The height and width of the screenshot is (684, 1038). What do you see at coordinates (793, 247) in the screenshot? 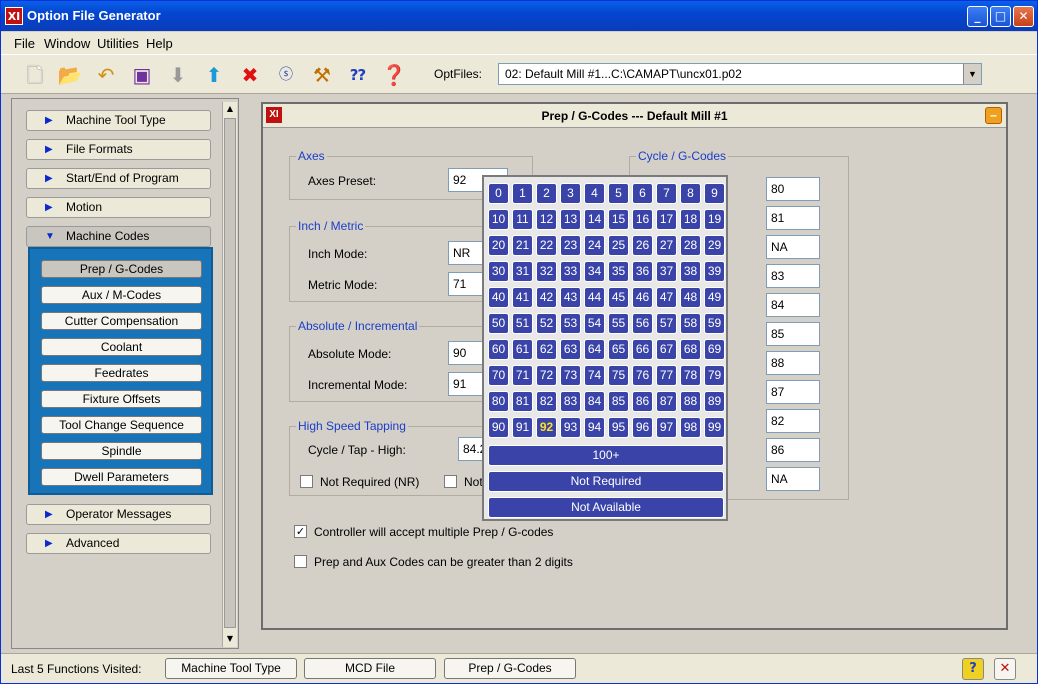
I see `cycle-field-3: NA` at bounding box center [793, 247].